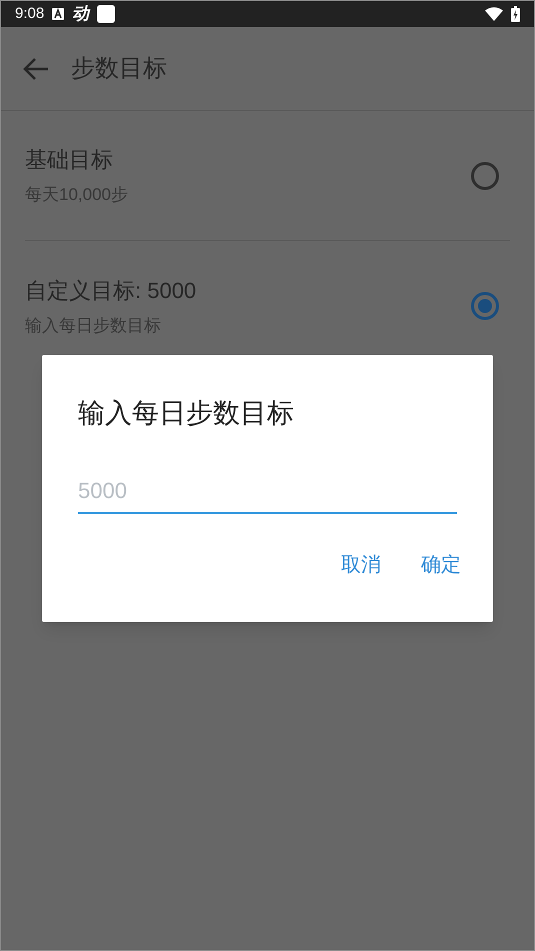  Describe the element at coordinates (36, 68) in the screenshot. I see `back-arrow-icon` at that location.